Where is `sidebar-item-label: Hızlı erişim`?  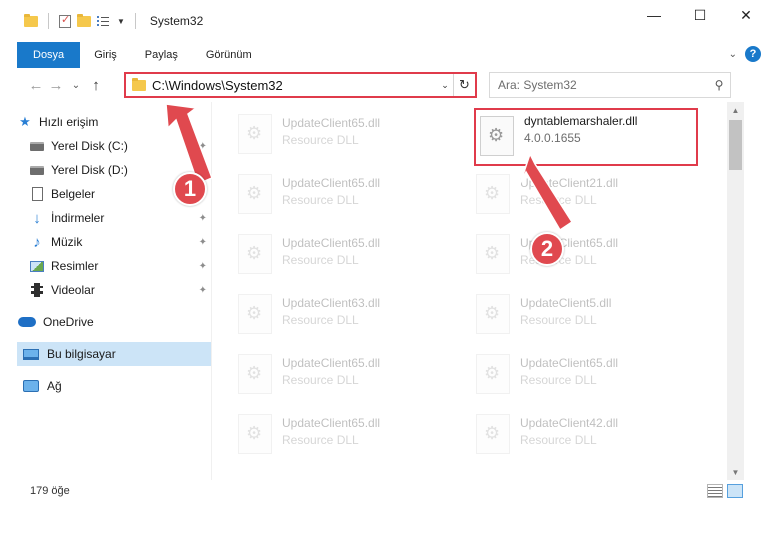
sidebar-item-label: Hızlı erişim is located at coordinates (69, 122).